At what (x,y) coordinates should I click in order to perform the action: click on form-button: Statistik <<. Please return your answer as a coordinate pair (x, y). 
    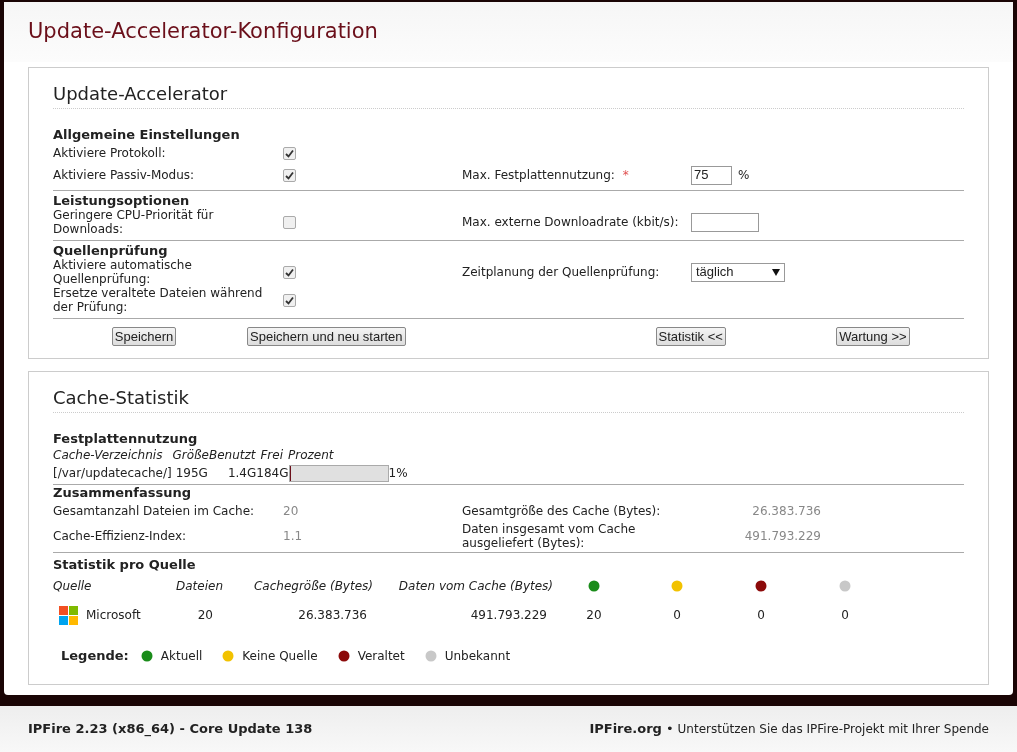
    Looking at the image, I should click on (690, 336).